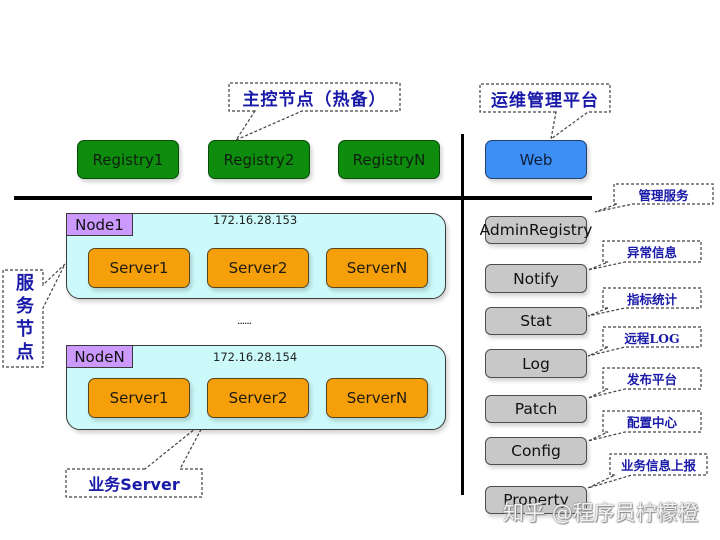  What do you see at coordinates (536, 363) in the screenshot?
I see `service-box-log: Log` at bounding box center [536, 363].